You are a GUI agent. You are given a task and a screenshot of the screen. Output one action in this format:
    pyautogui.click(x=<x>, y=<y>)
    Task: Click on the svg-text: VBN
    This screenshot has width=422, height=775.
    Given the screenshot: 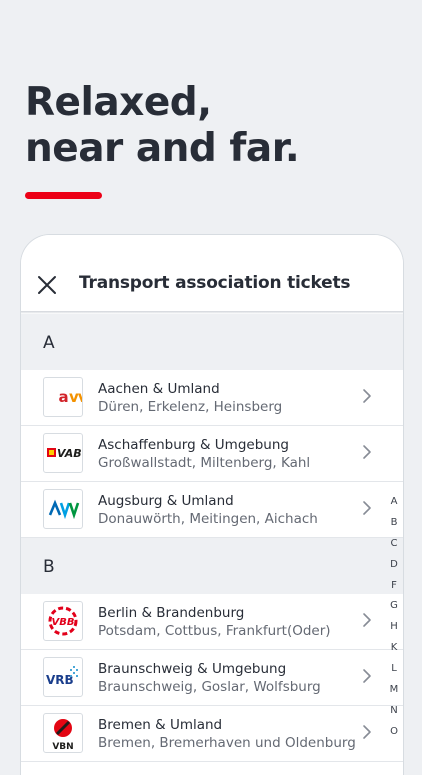 What is the action you would take?
    pyautogui.click(x=62, y=747)
    